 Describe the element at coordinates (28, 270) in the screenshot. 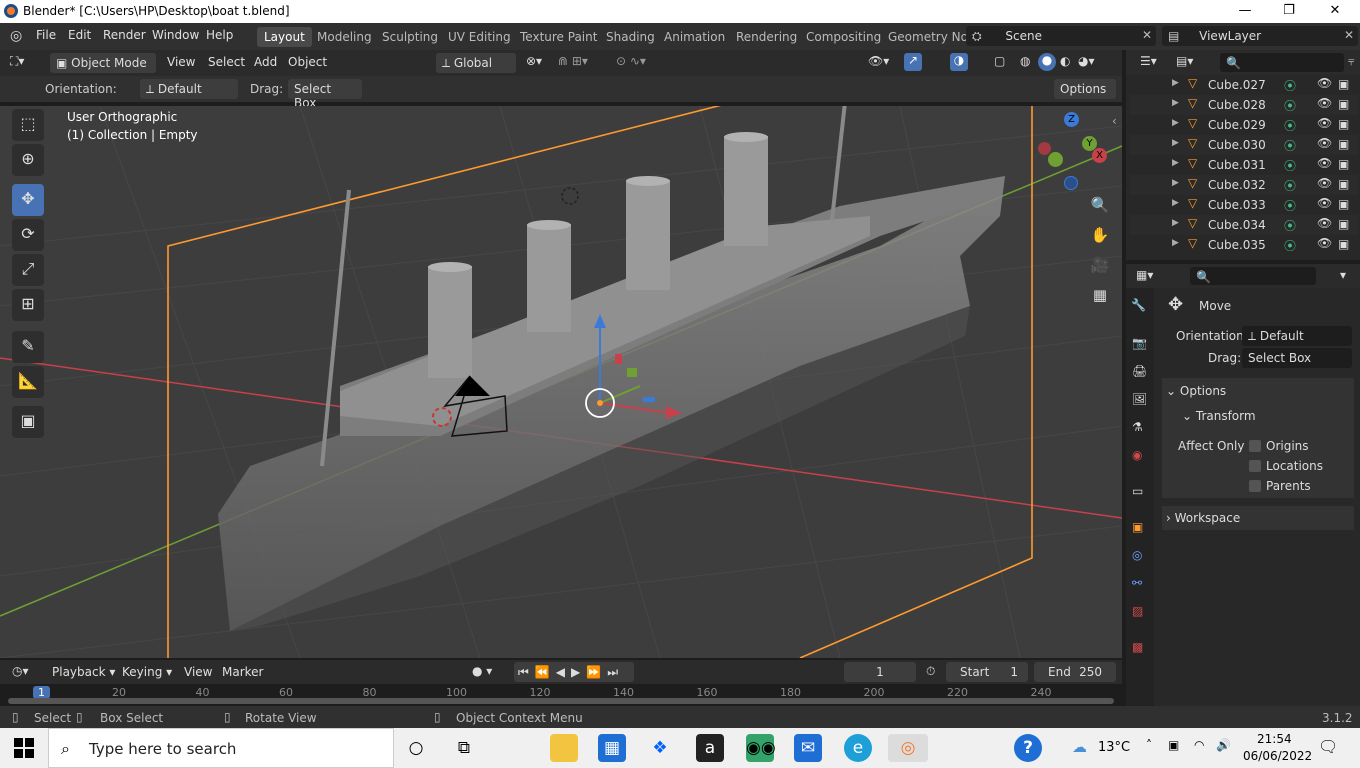

I see `scale-tool: ⤢` at that location.